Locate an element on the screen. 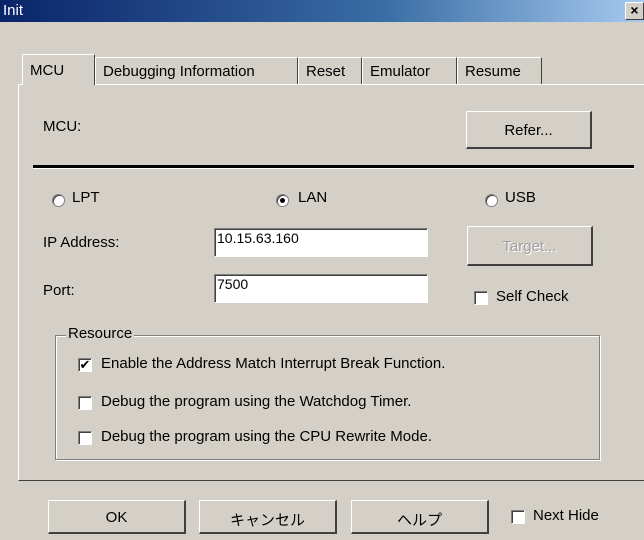 The width and height of the screenshot is (644, 540). ip-address-field: 10.15.63.160 is located at coordinates (321, 242).